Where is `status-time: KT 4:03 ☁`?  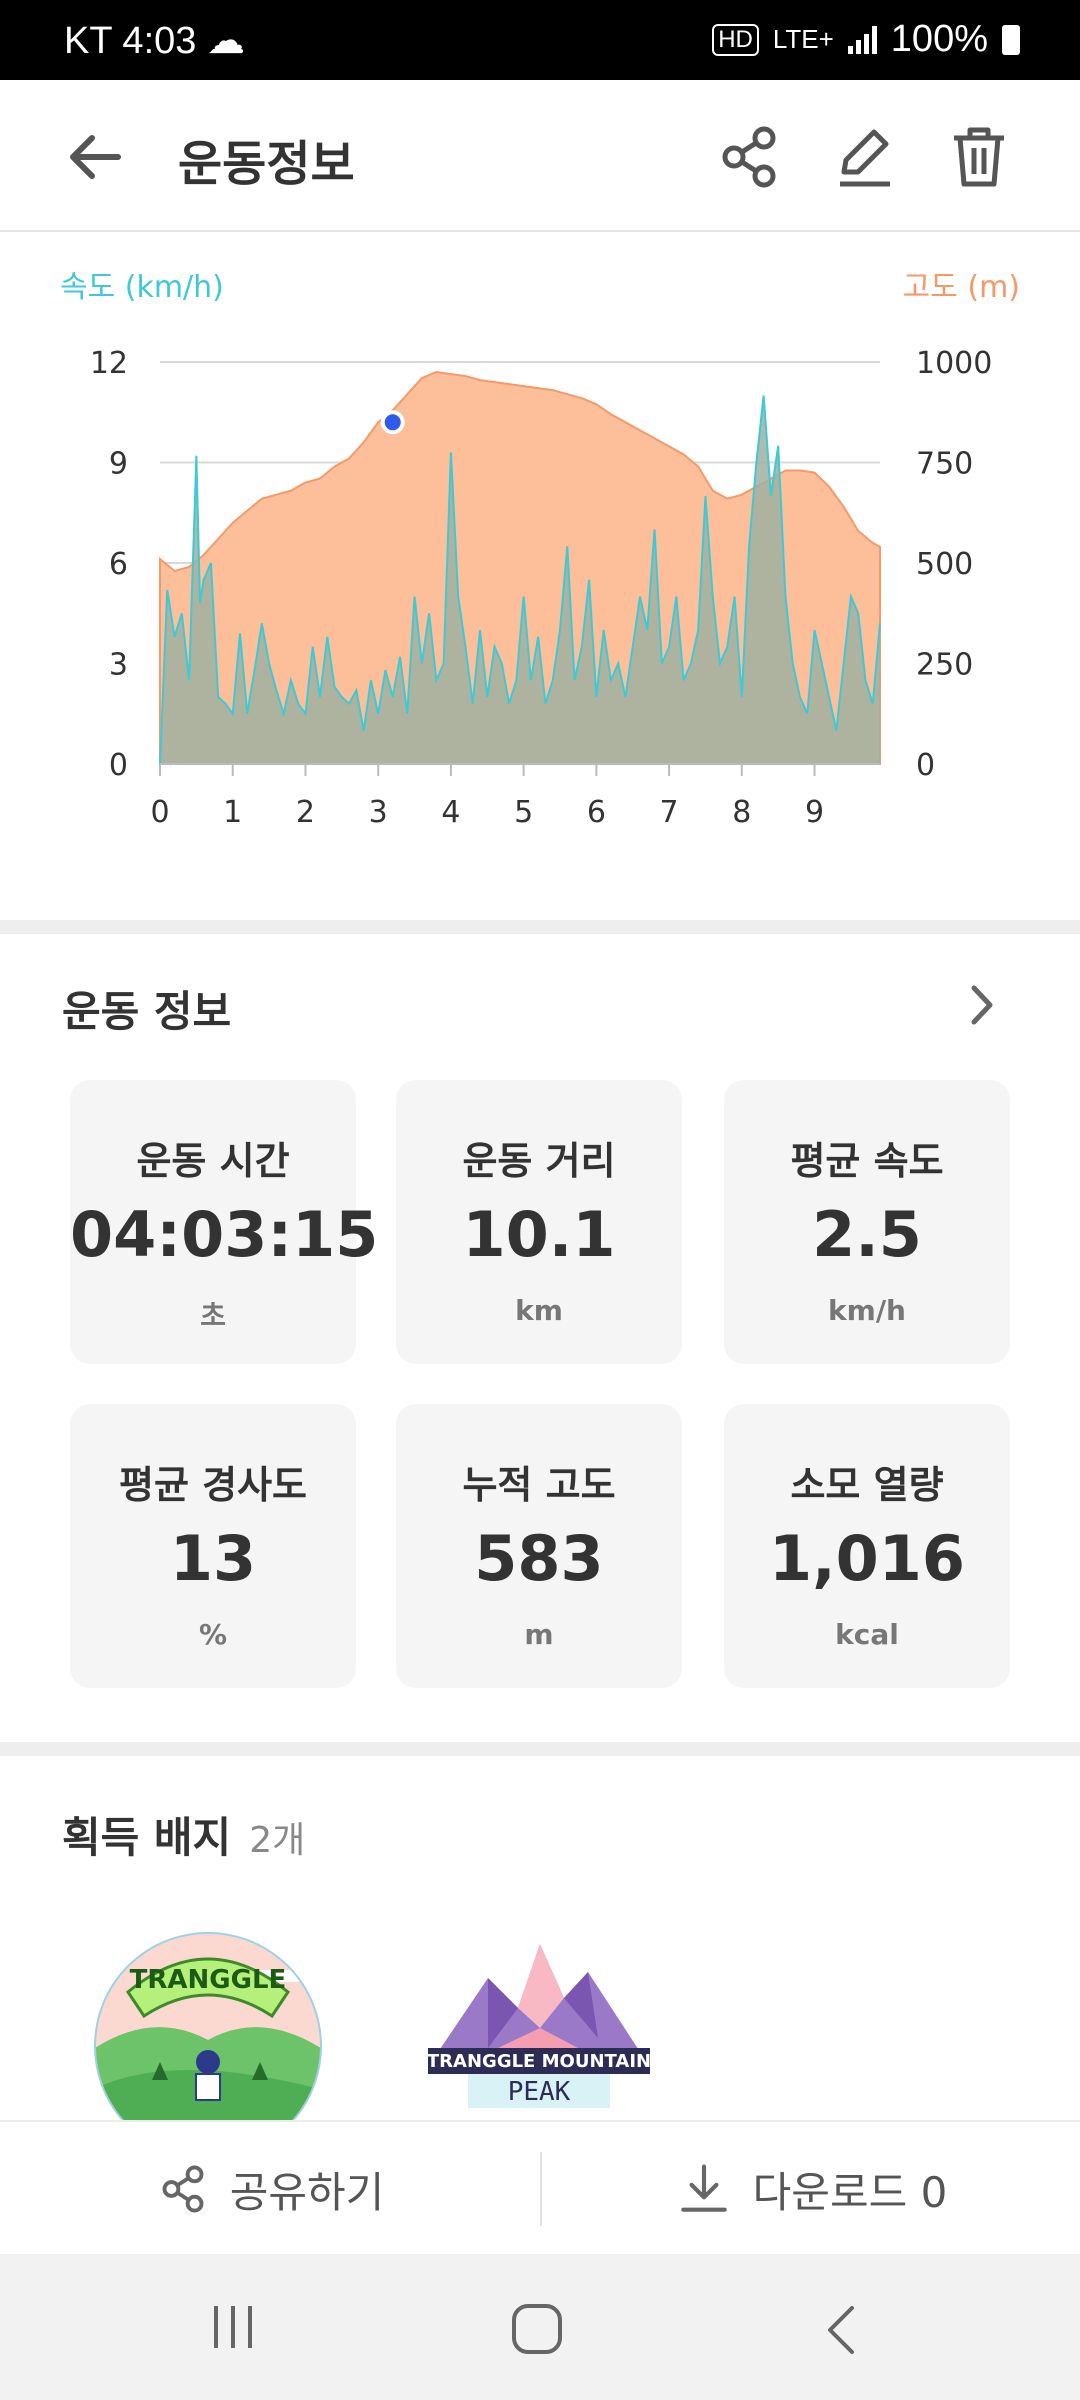
status-time: KT 4:03 ☁ is located at coordinates (154, 40).